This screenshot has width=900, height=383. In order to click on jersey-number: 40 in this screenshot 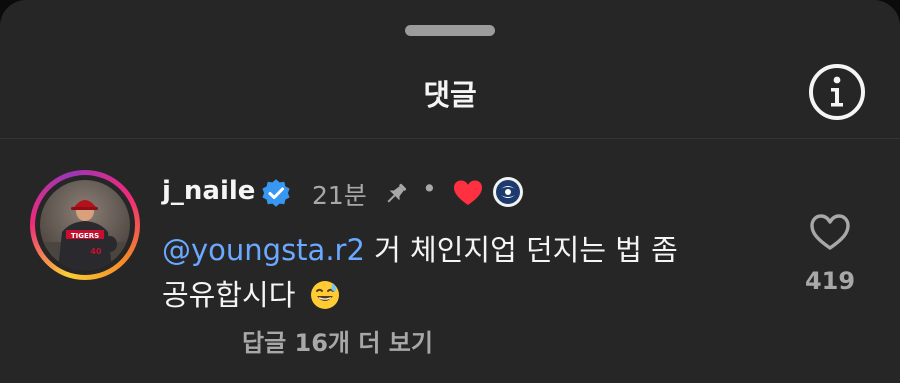, I will do `click(96, 251)`.